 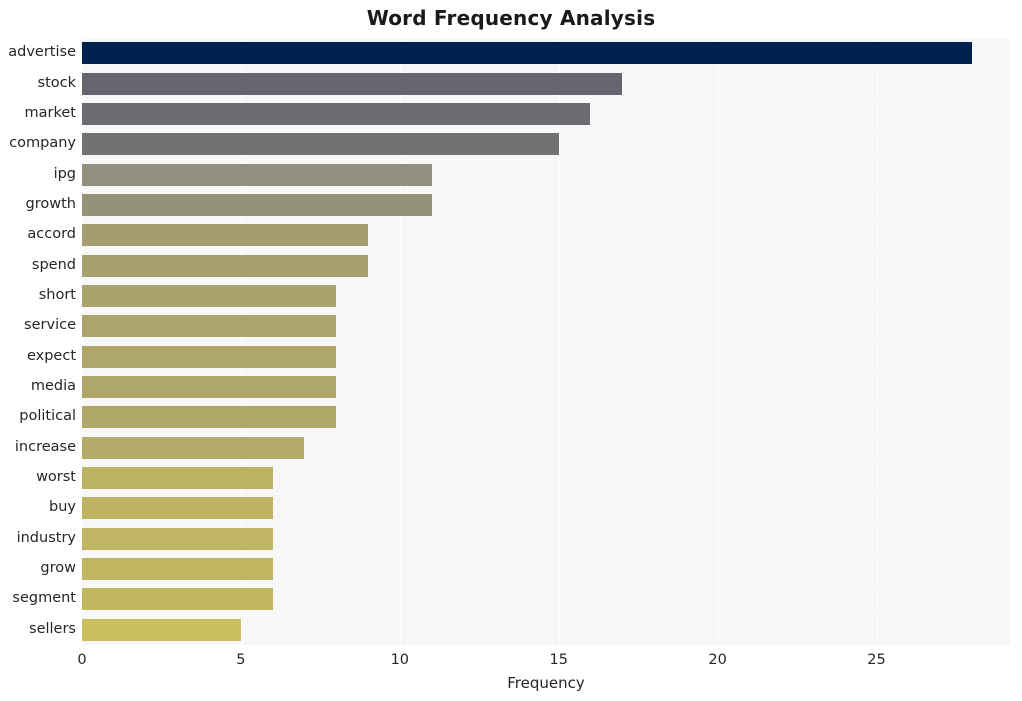 I want to click on bar-company, so click(x=320, y=144).